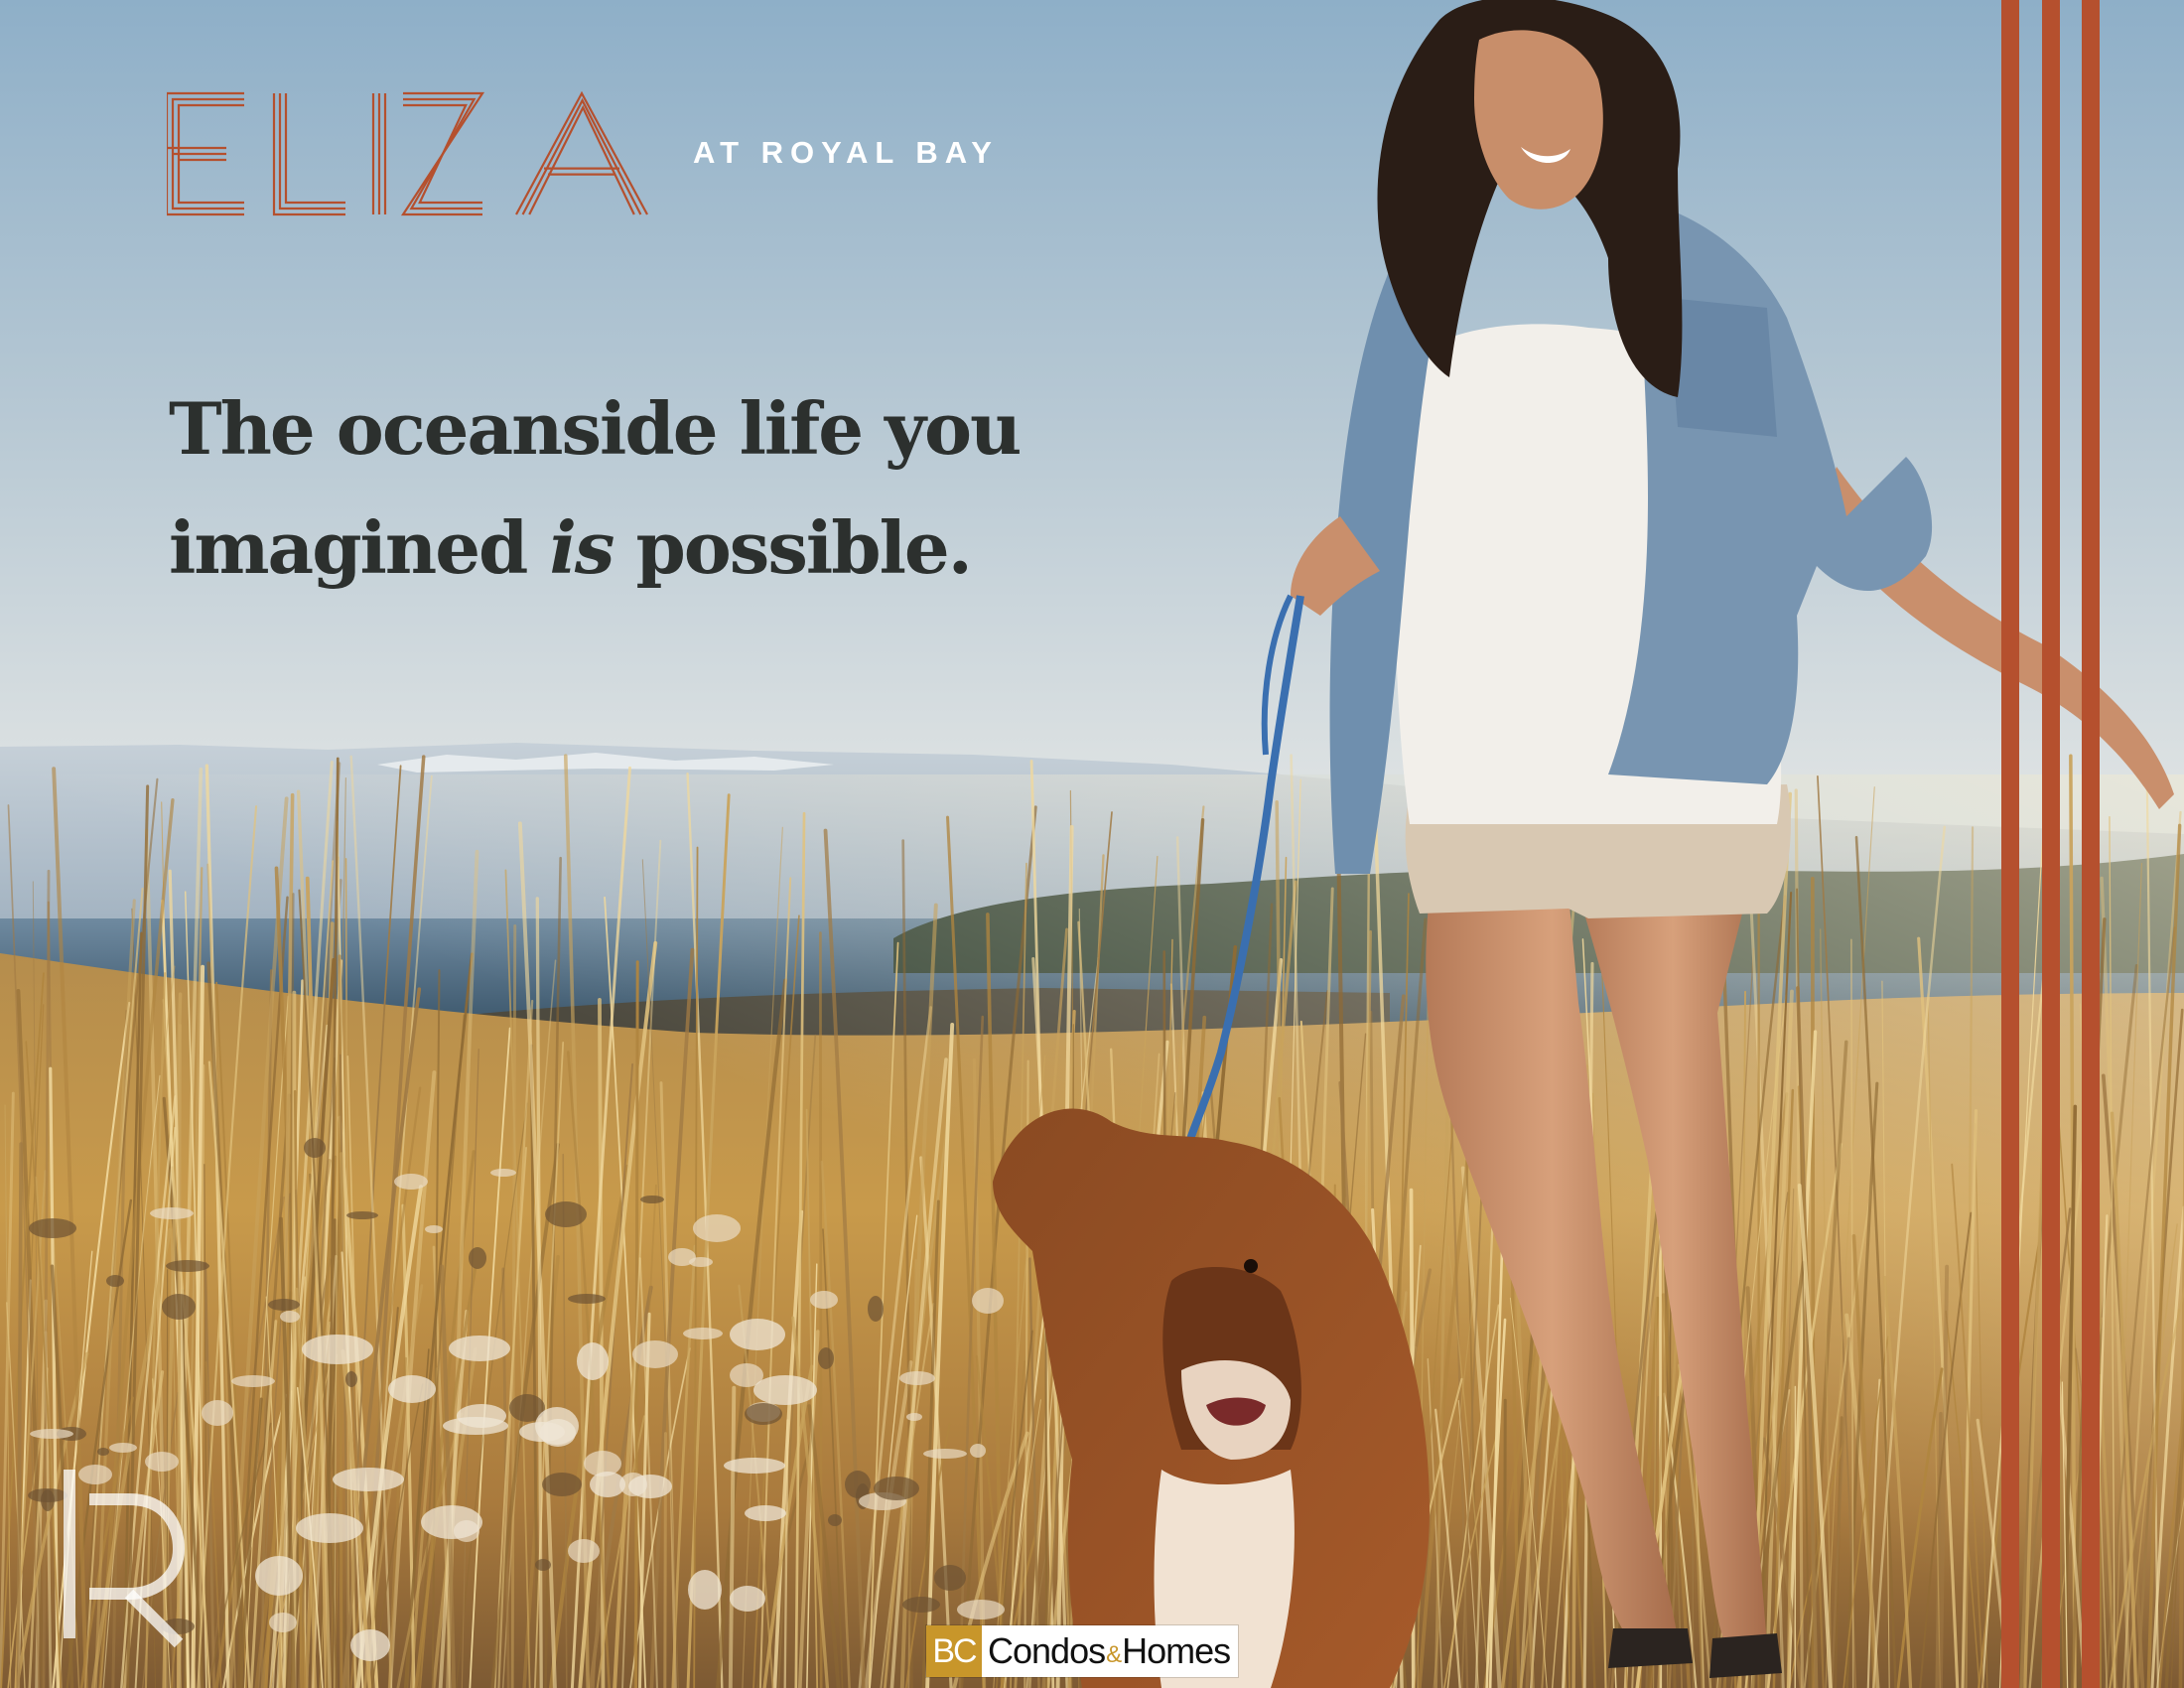 The height and width of the screenshot is (1688, 2184). What do you see at coordinates (954, 1651) in the screenshot?
I see `badge-abbr: BC` at bounding box center [954, 1651].